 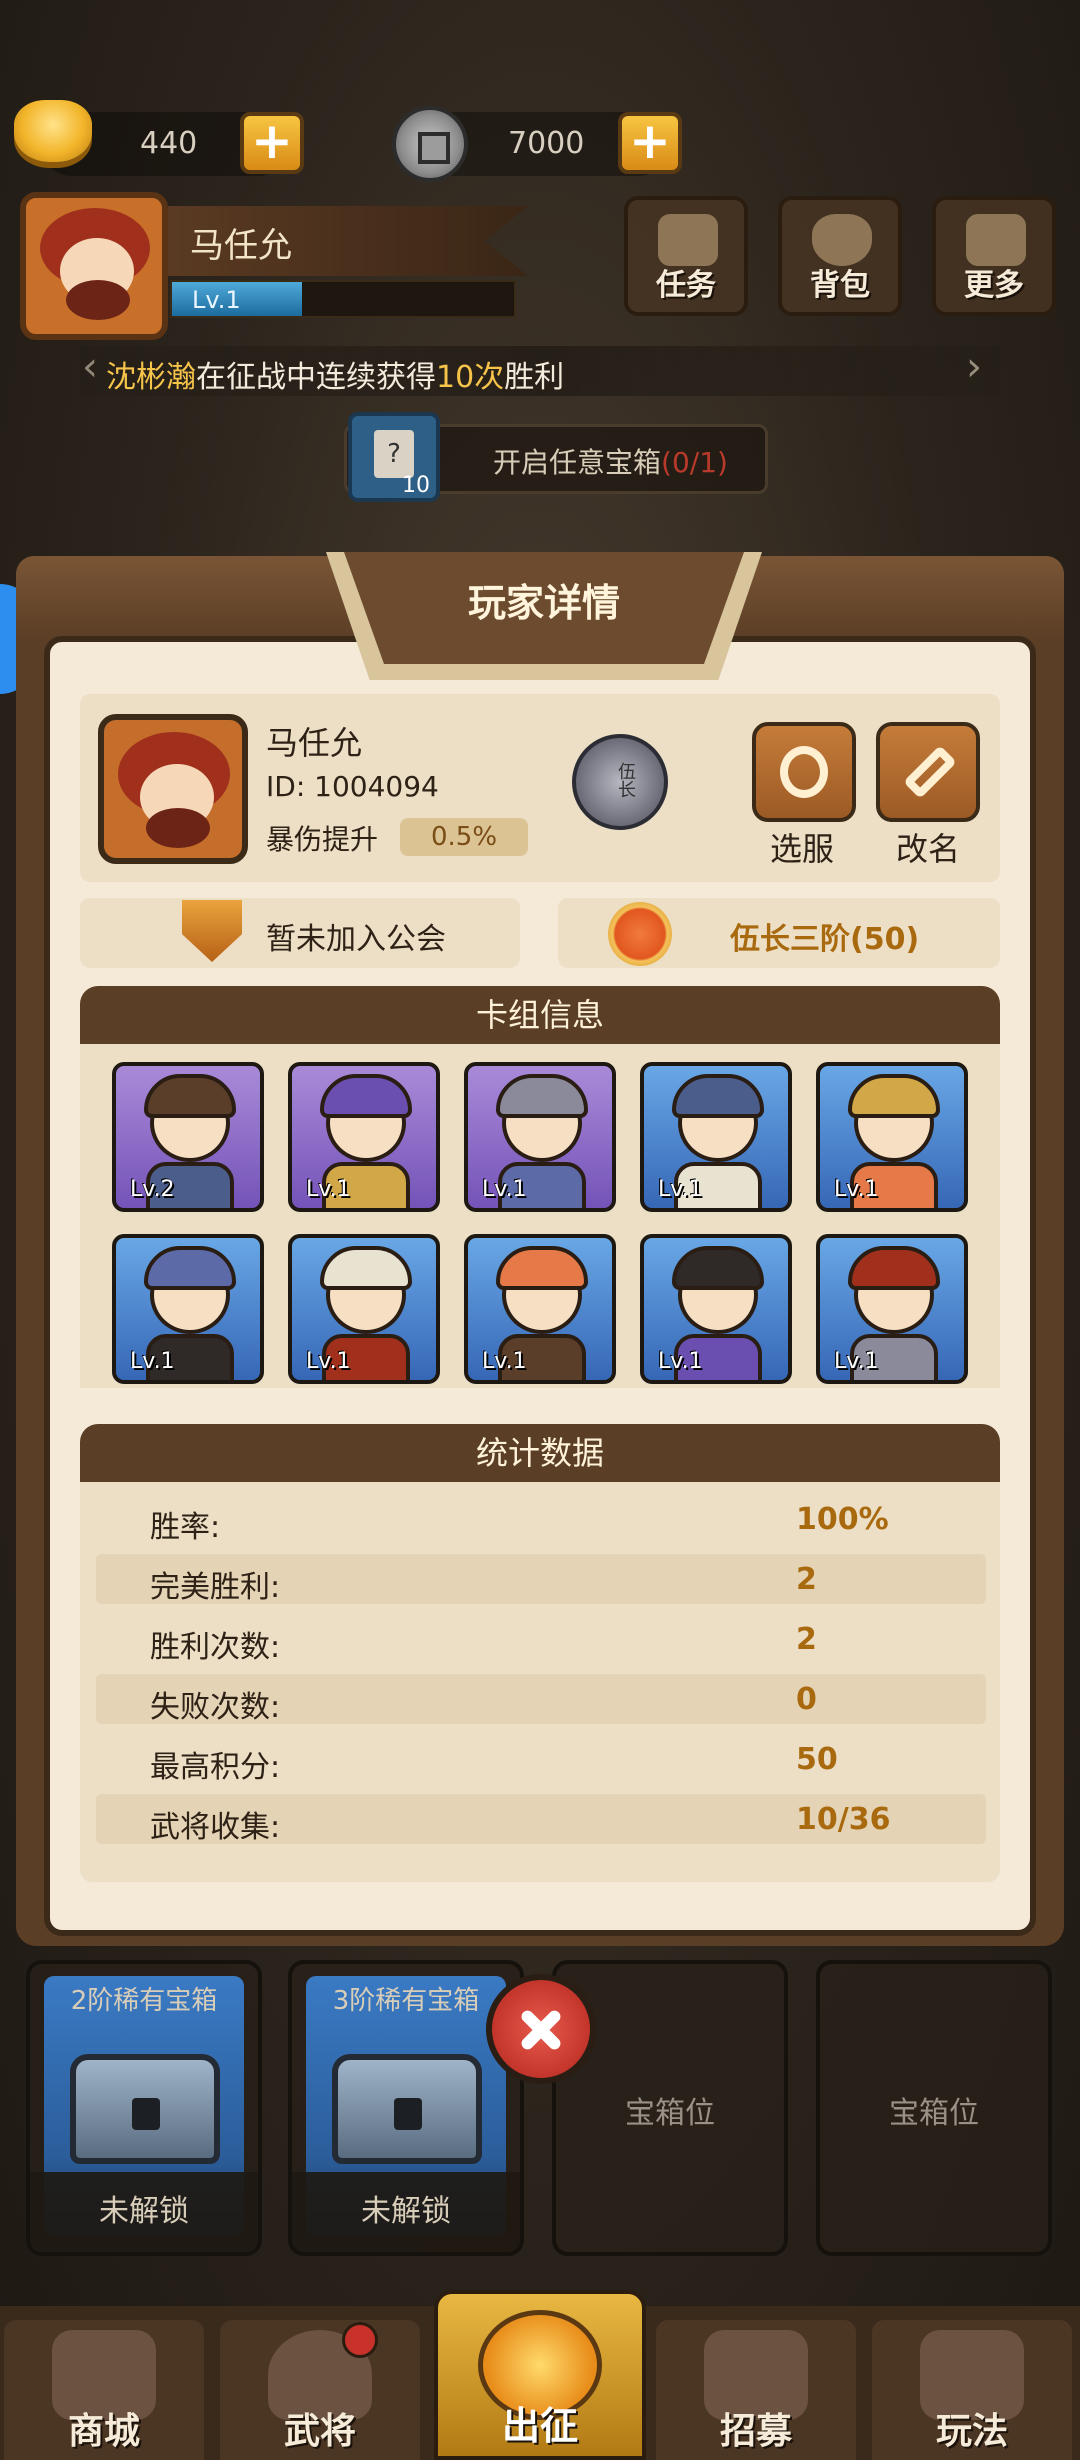 What do you see at coordinates (152, 1189) in the screenshot?
I see `hero-level: Lv.2` at bounding box center [152, 1189].